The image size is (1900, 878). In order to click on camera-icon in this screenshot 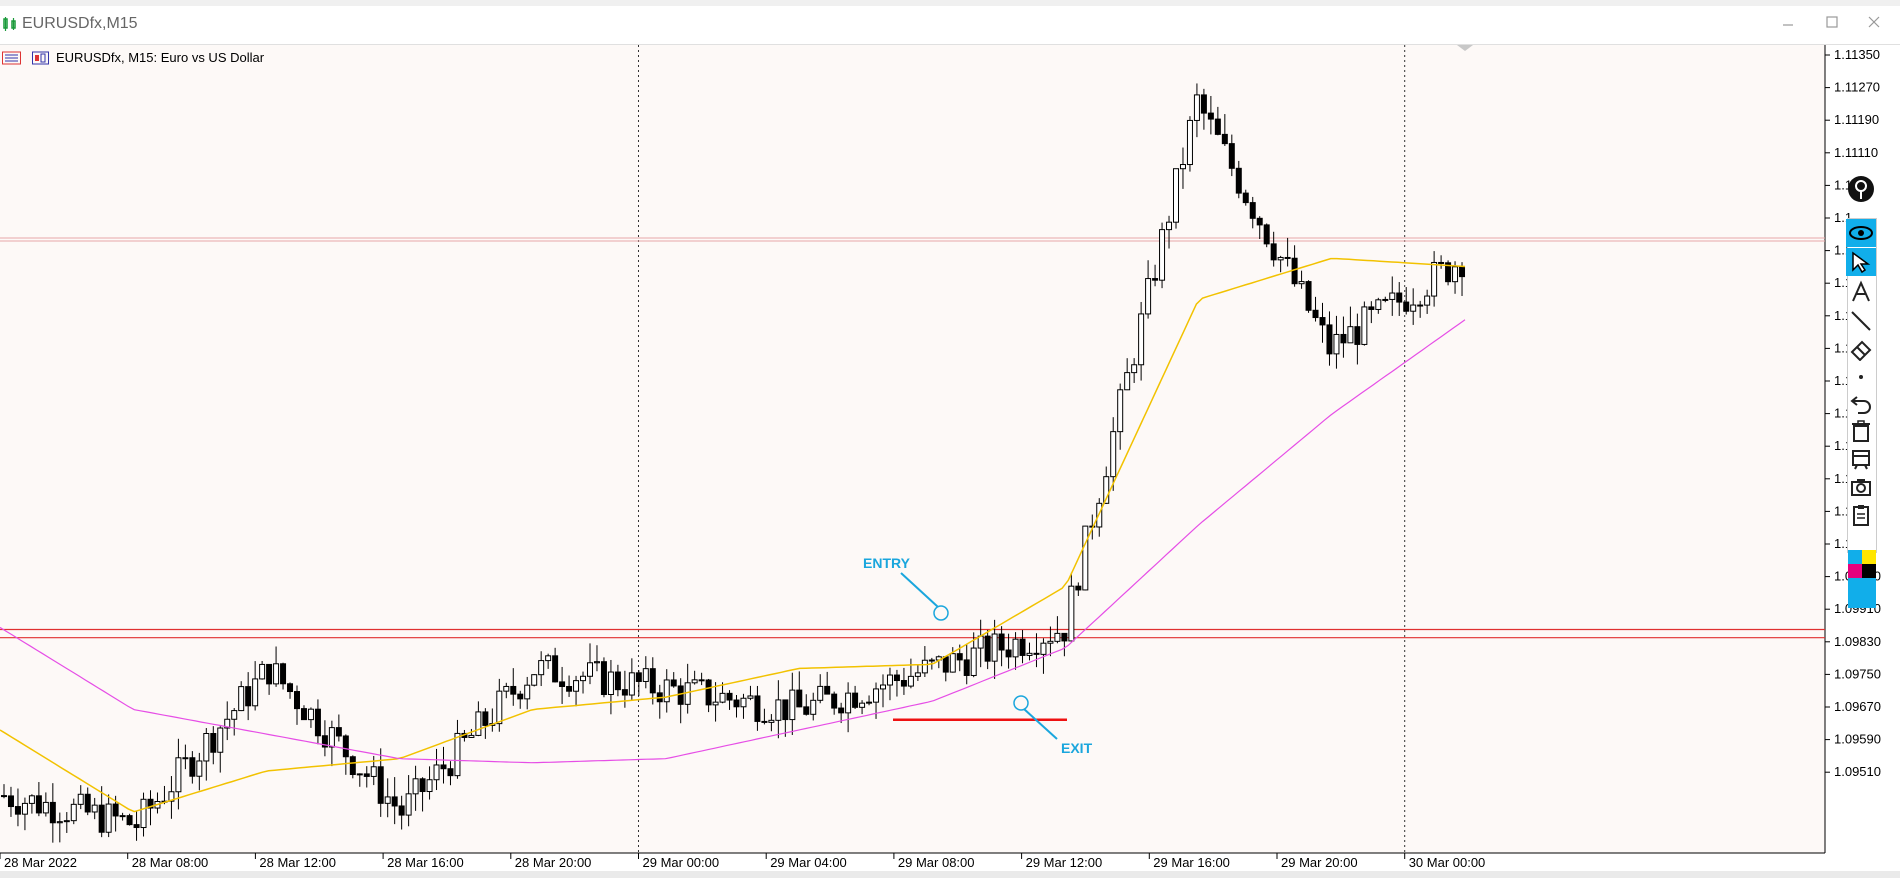, I will do `click(1861, 487)`.